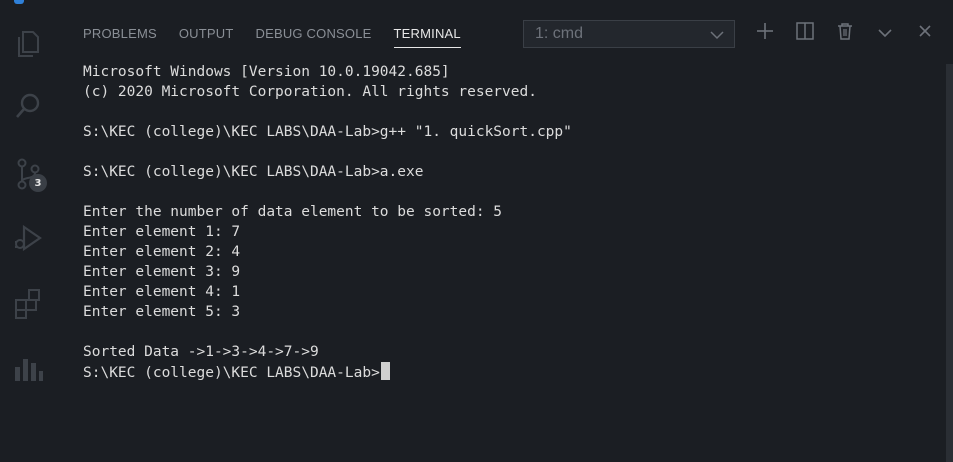 The height and width of the screenshot is (462, 953). Describe the element at coordinates (385, 371) in the screenshot. I see `terminal-cursor` at that location.